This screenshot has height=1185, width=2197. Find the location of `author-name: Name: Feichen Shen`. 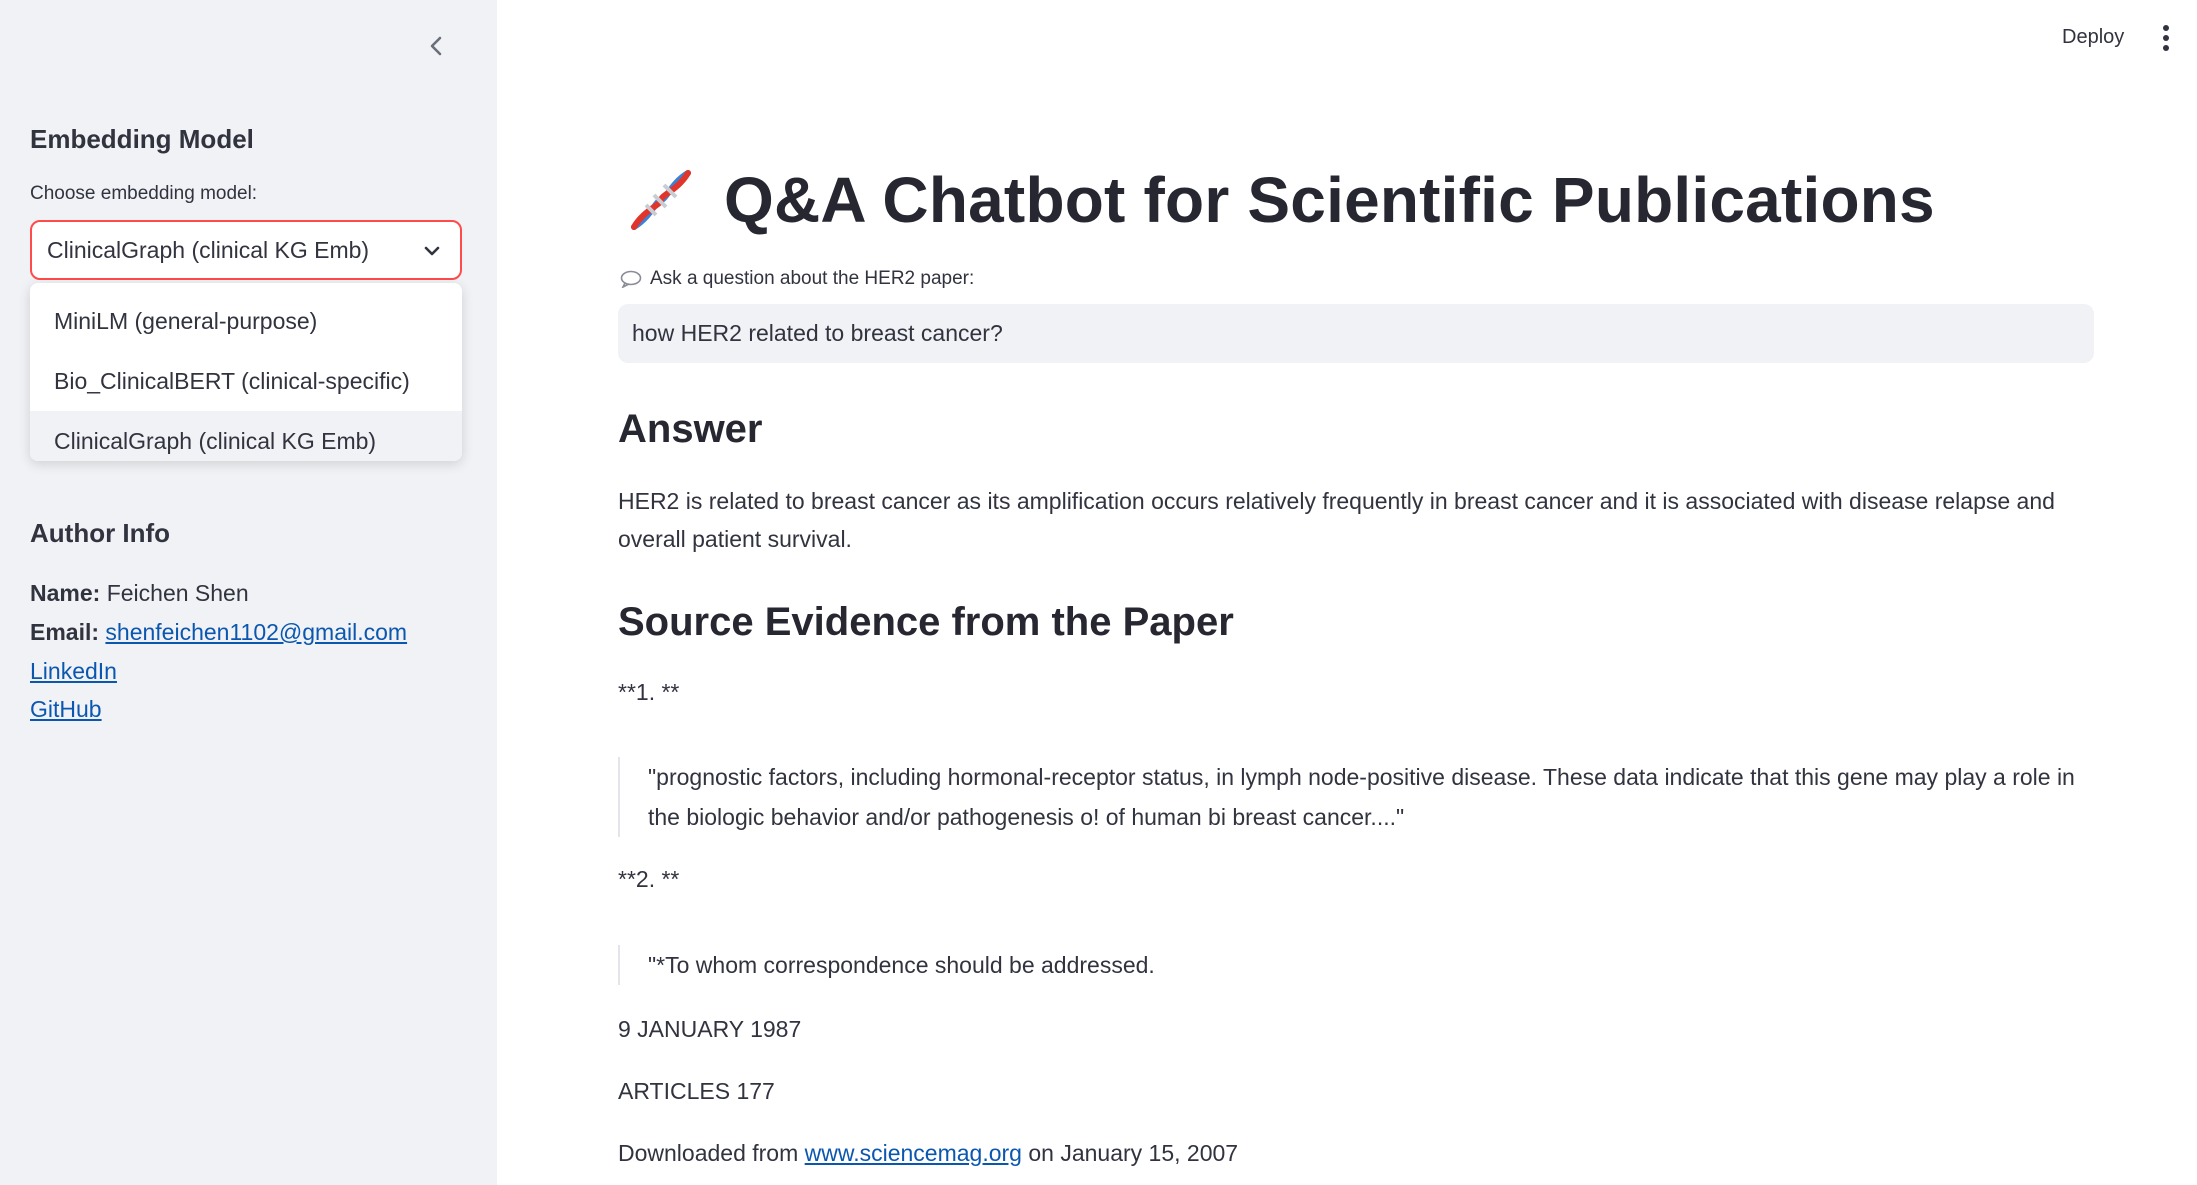

author-name: Name: Feichen Shen is located at coordinates (139, 593).